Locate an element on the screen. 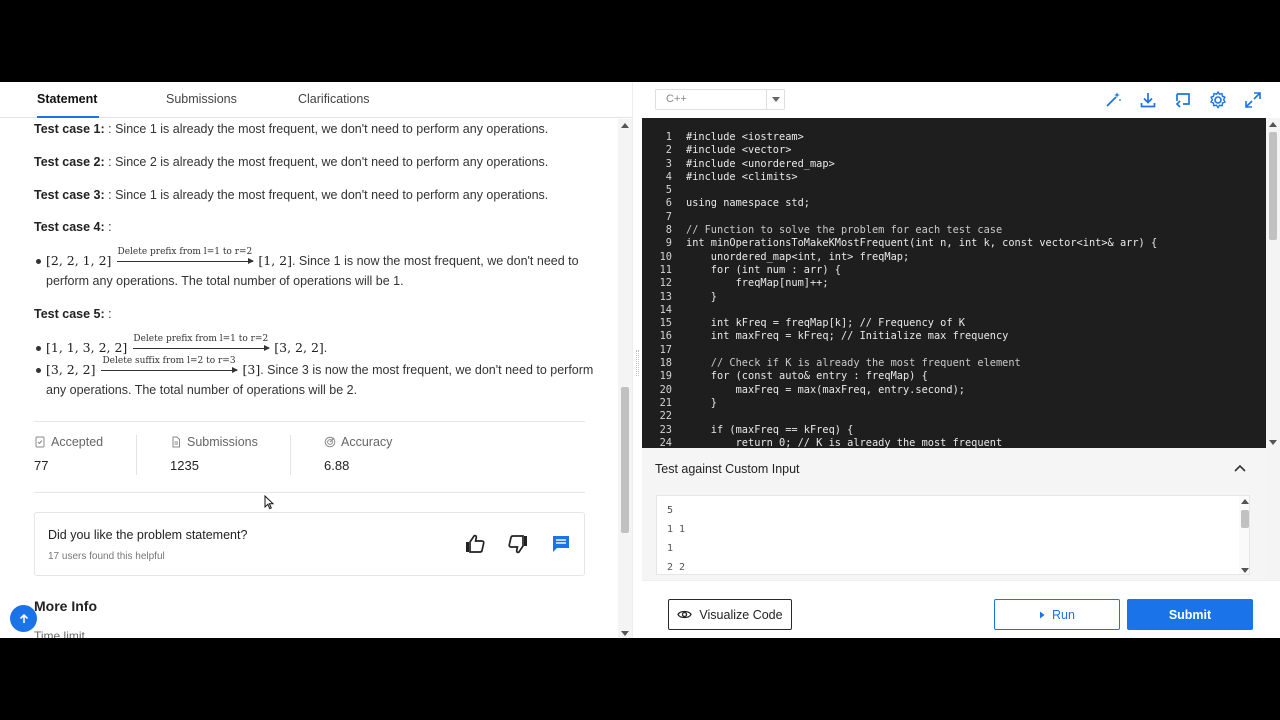  code-line: 12 freqMap[num]++; is located at coordinates (952, 283).